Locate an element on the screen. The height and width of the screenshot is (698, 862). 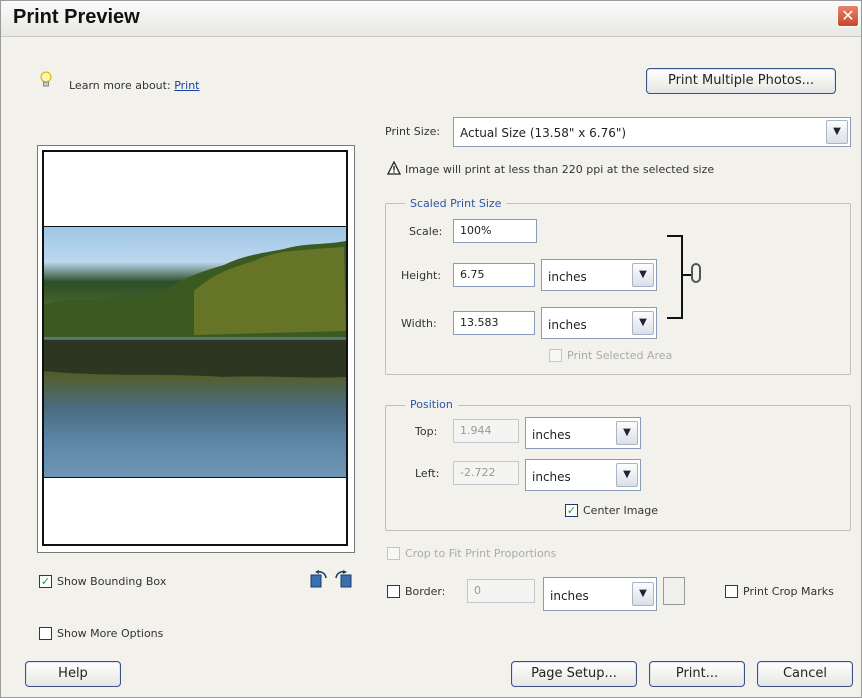
center-image-label: Center Image is located at coordinates (620, 510).